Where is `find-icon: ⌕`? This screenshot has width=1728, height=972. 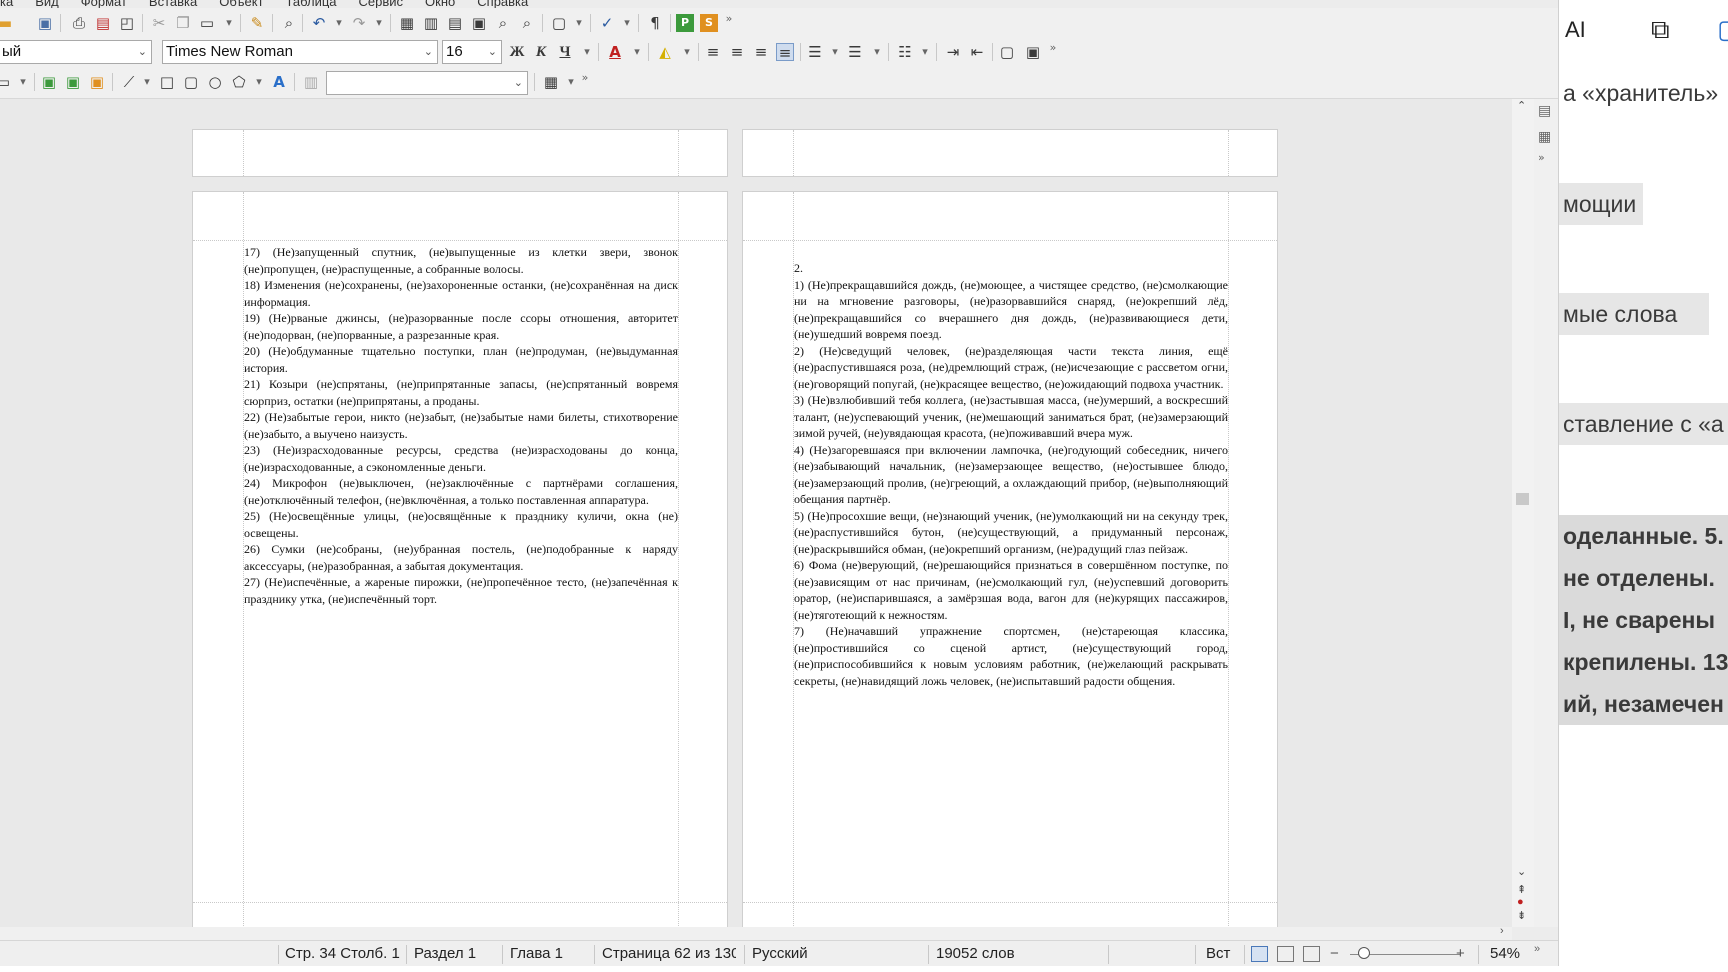 find-icon: ⌕ is located at coordinates (289, 23).